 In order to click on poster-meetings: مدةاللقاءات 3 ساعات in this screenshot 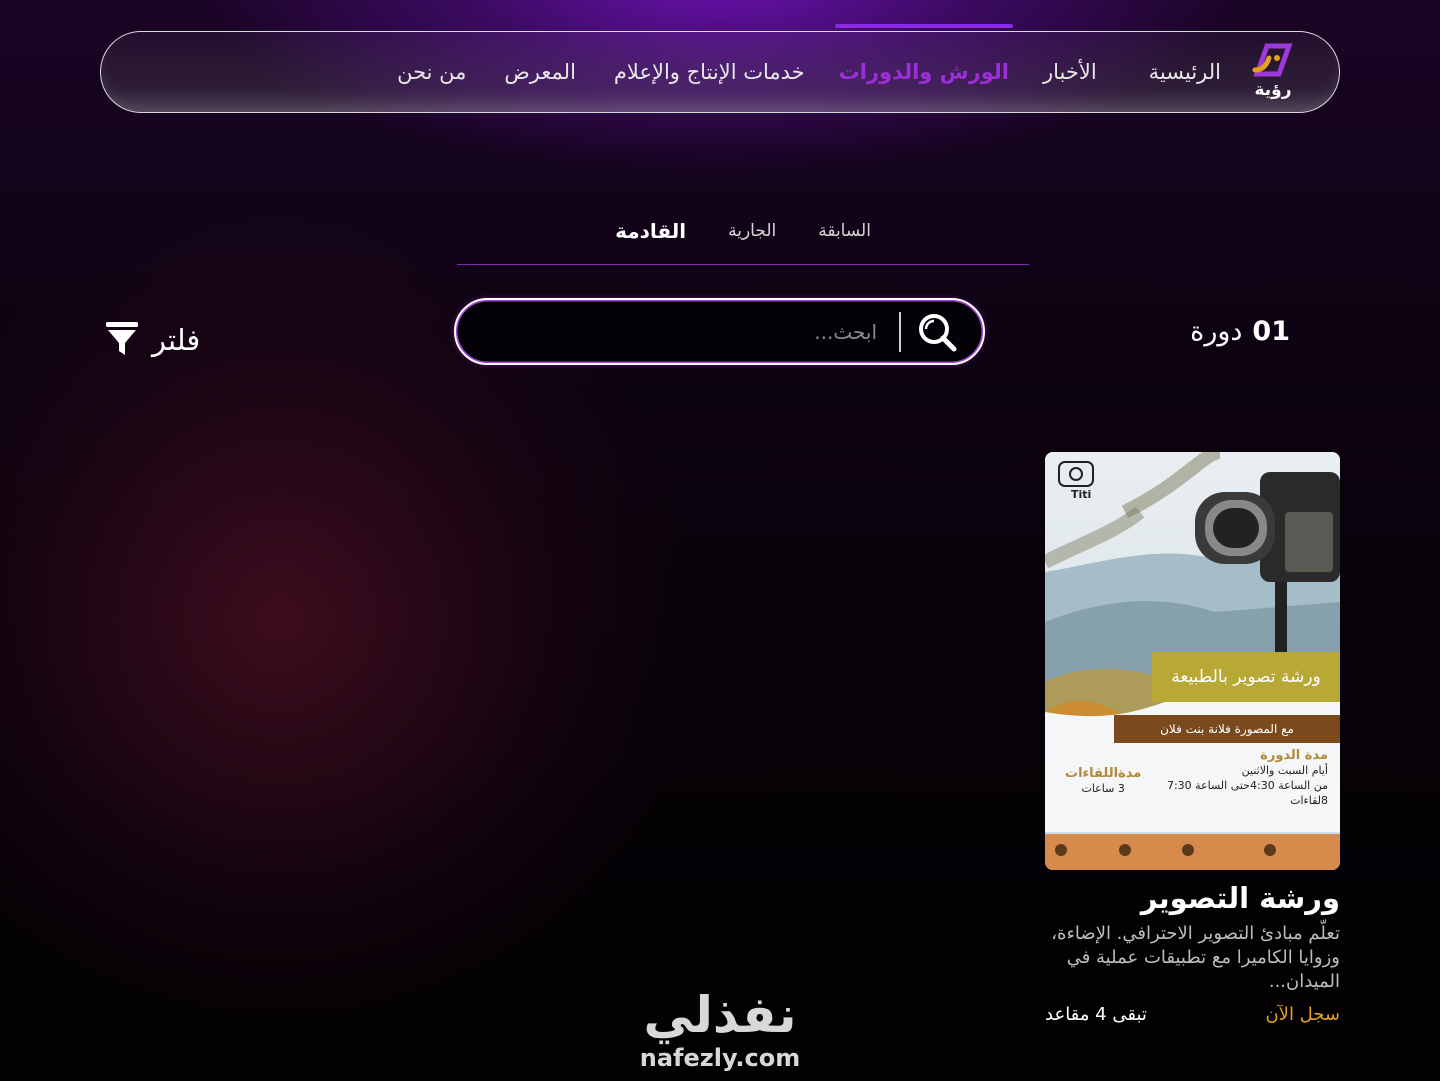, I will do `click(1103, 781)`.